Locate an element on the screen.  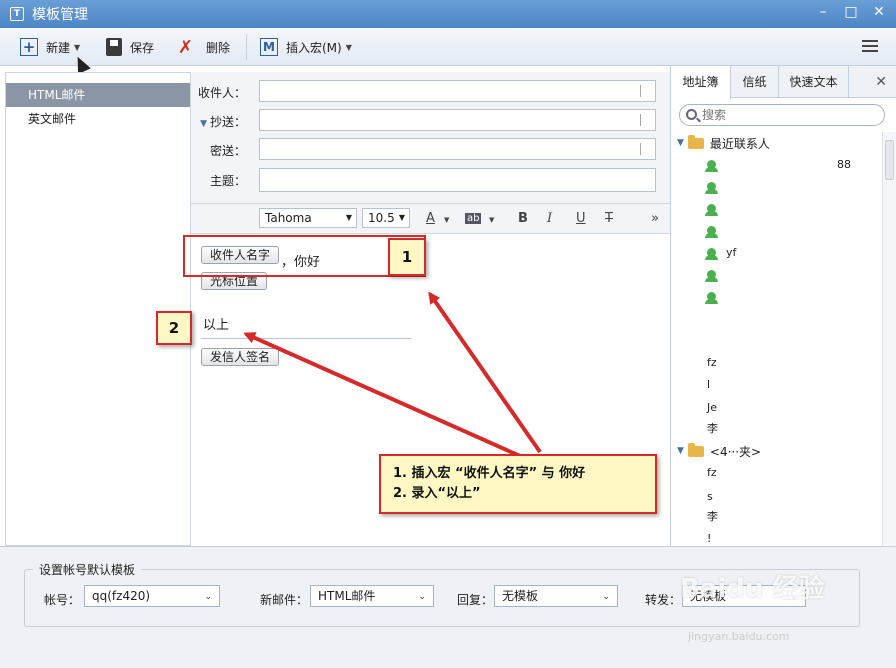
mail-header-form: 收件人： ▼ 抄送： 密送： 主题： is located at coordinates (430, 138).